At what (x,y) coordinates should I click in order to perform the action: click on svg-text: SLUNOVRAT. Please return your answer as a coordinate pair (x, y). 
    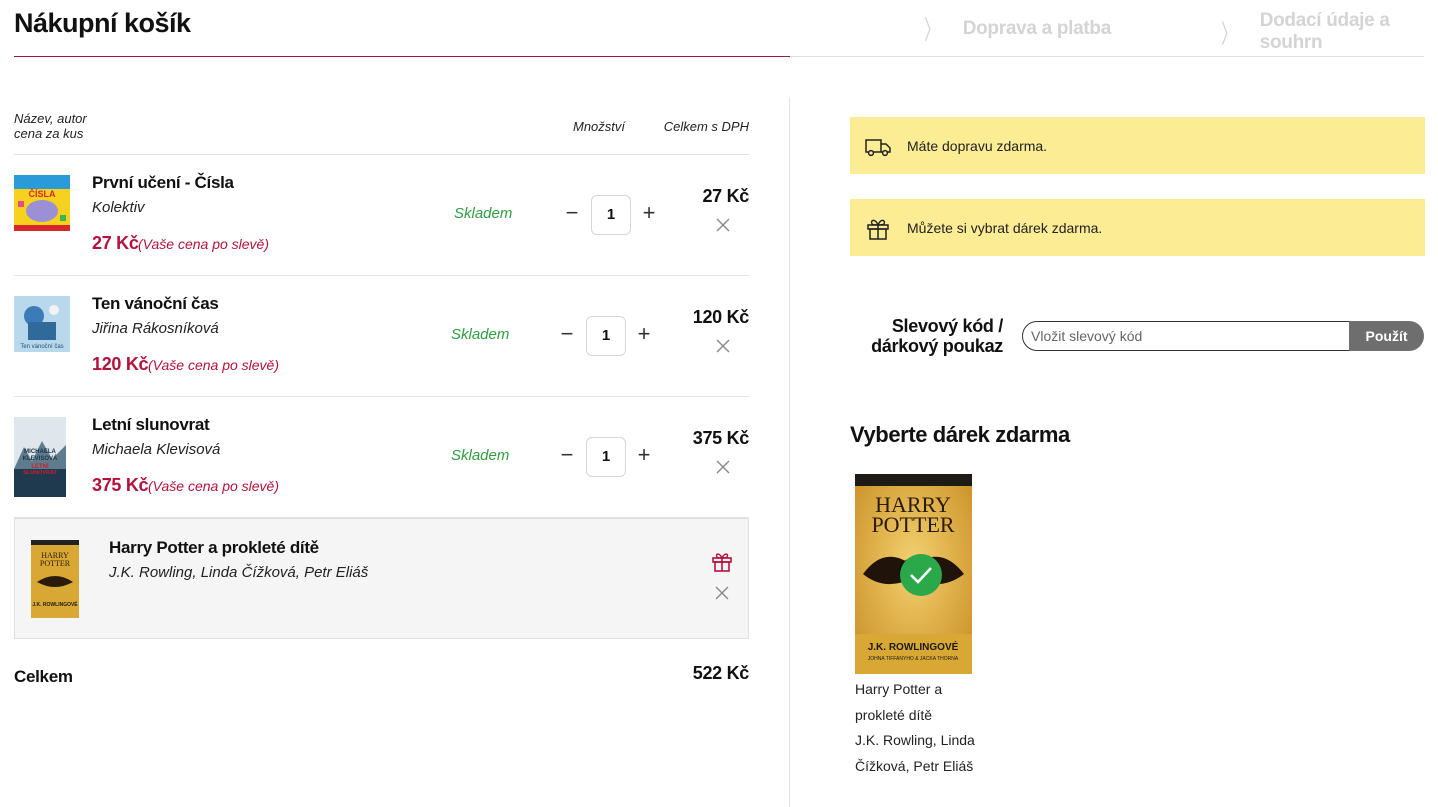
    Looking at the image, I should click on (40, 473).